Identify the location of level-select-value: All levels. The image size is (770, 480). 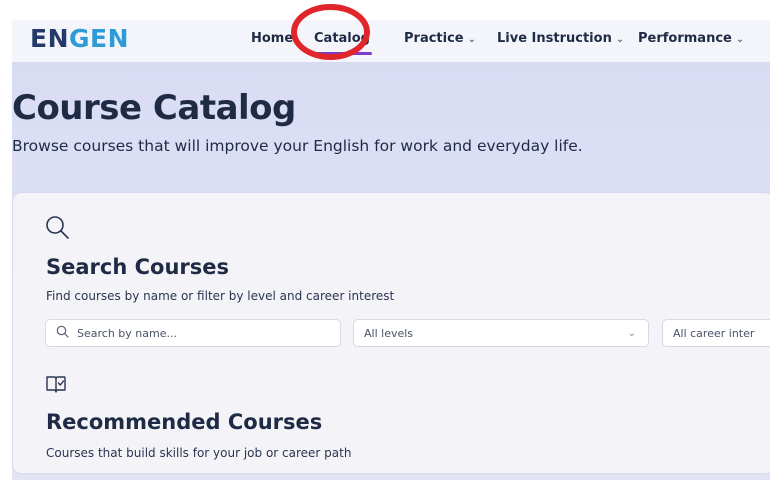
(389, 333).